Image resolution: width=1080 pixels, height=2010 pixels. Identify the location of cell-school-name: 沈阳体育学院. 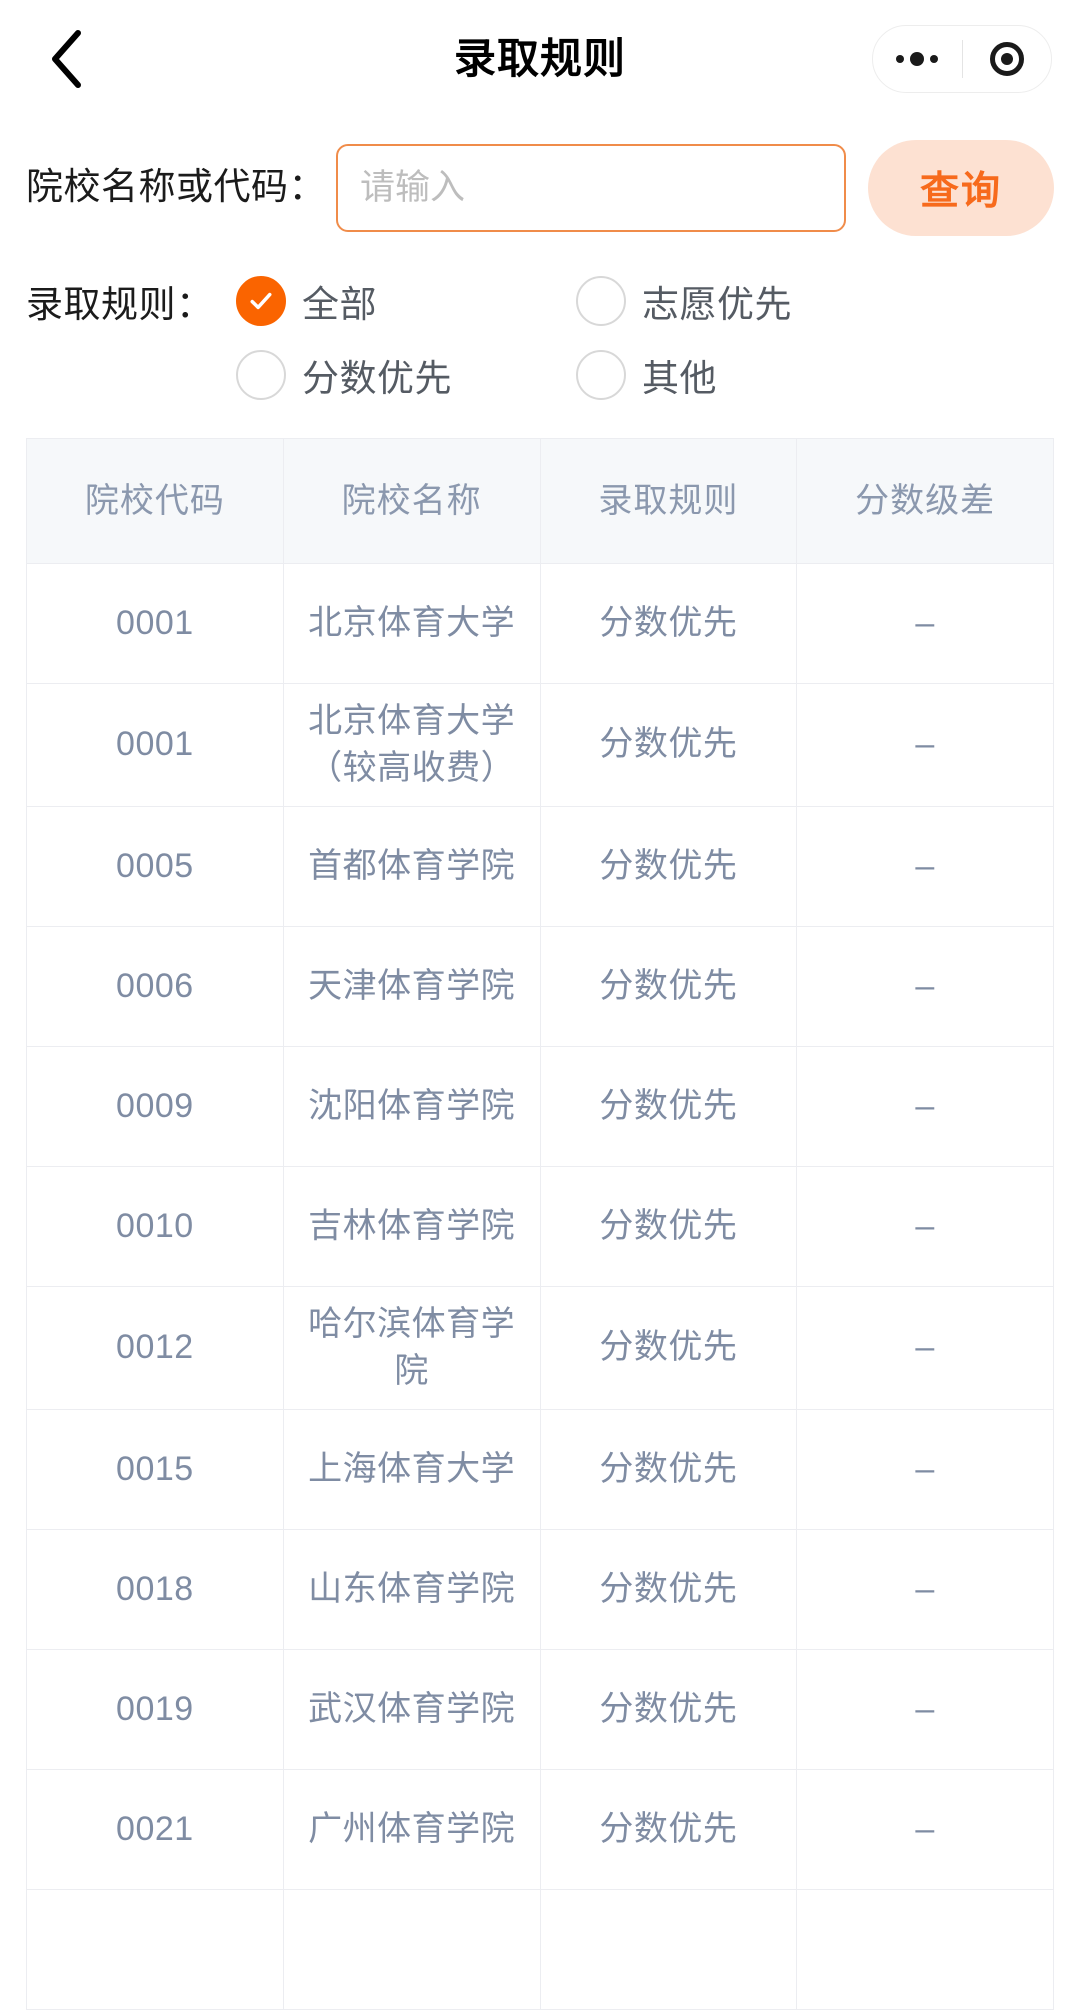
(412, 1106).